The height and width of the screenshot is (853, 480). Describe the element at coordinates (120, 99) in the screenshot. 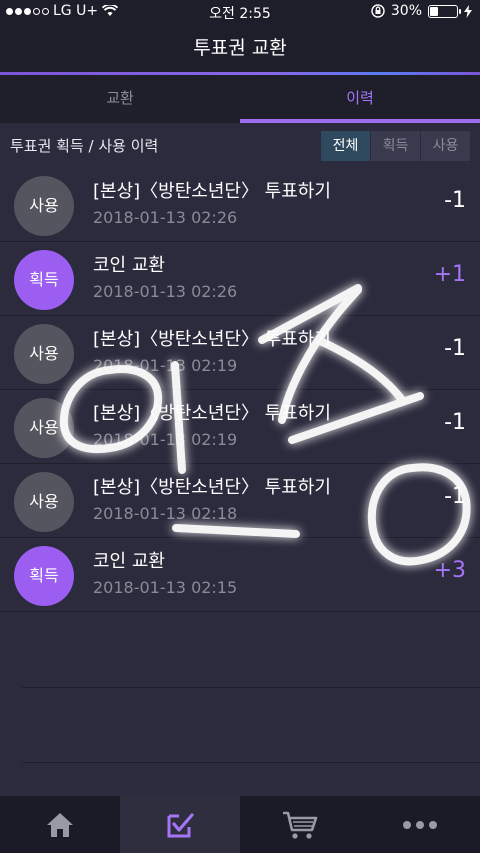

I see `tab-exchange: 교환` at that location.